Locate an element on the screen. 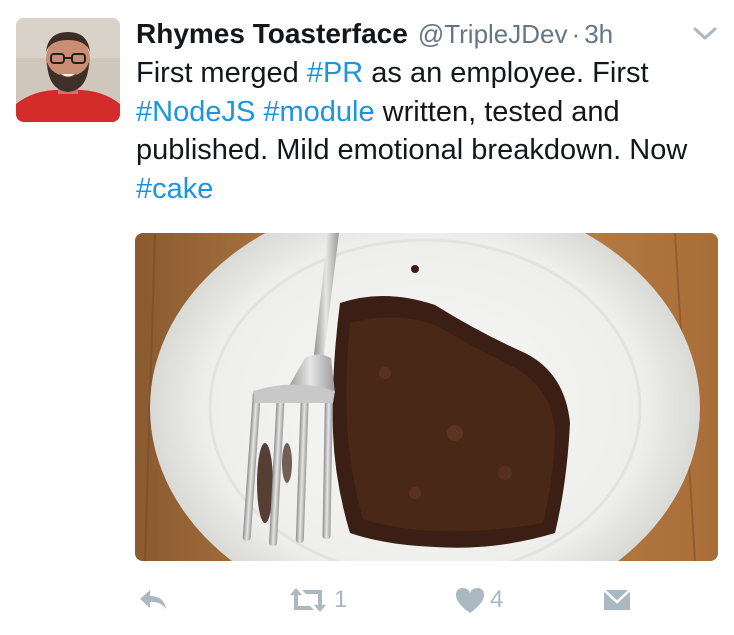 This screenshot has height=635, width=734. heart-icon is located at coordinates (470, 600).